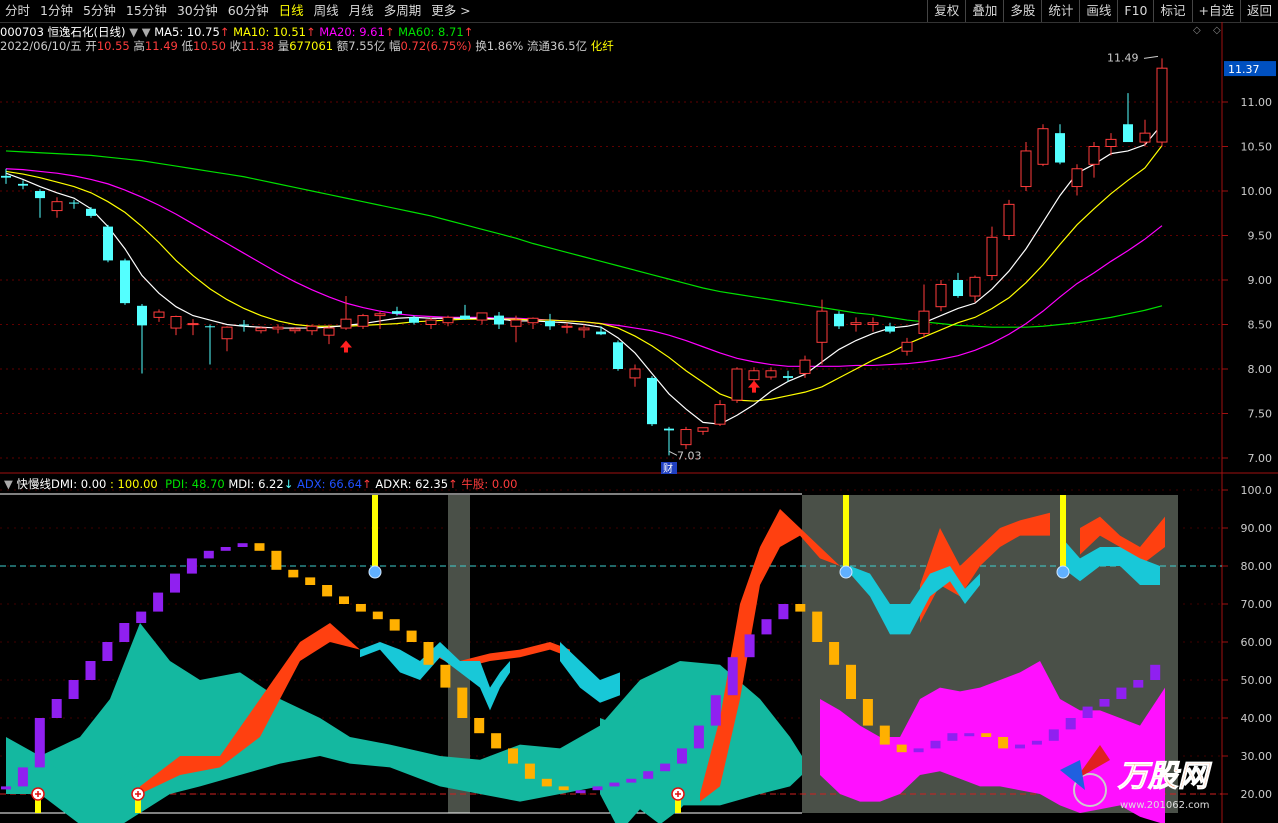 Image resolution: width=1278 pixels, height=823 pixels. Describe the element at coordinates (99, 11) in the screenshot. I see `period-tab-2: 5分钟` at that location.